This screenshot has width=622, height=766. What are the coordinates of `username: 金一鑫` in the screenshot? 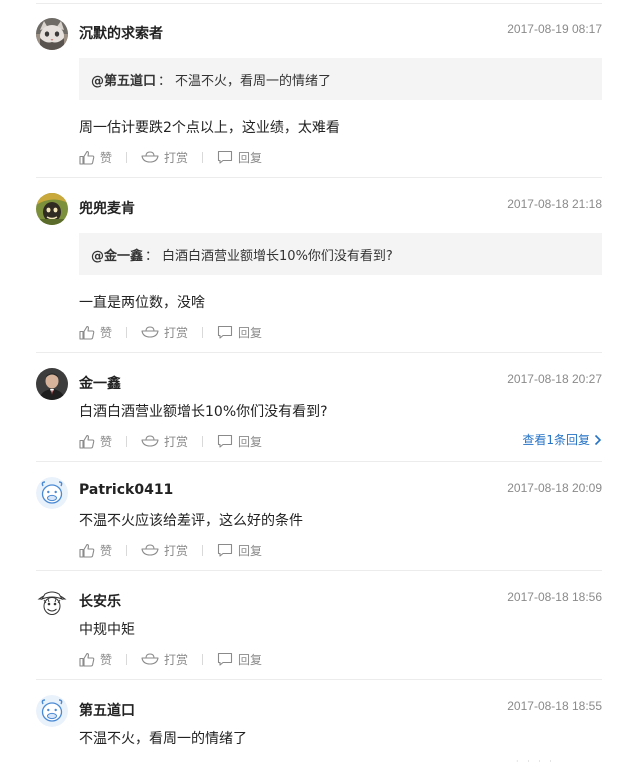 It's located at (100, 383).